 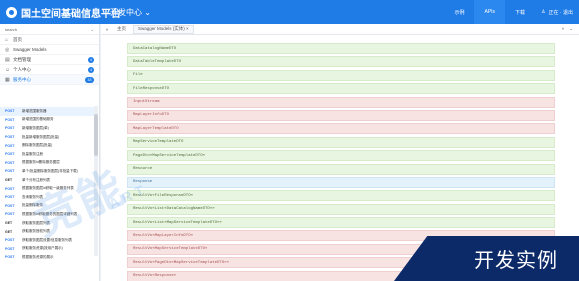 I want to click on api-label: 批量新增服务图层(批量), so click(x=41, y=136).